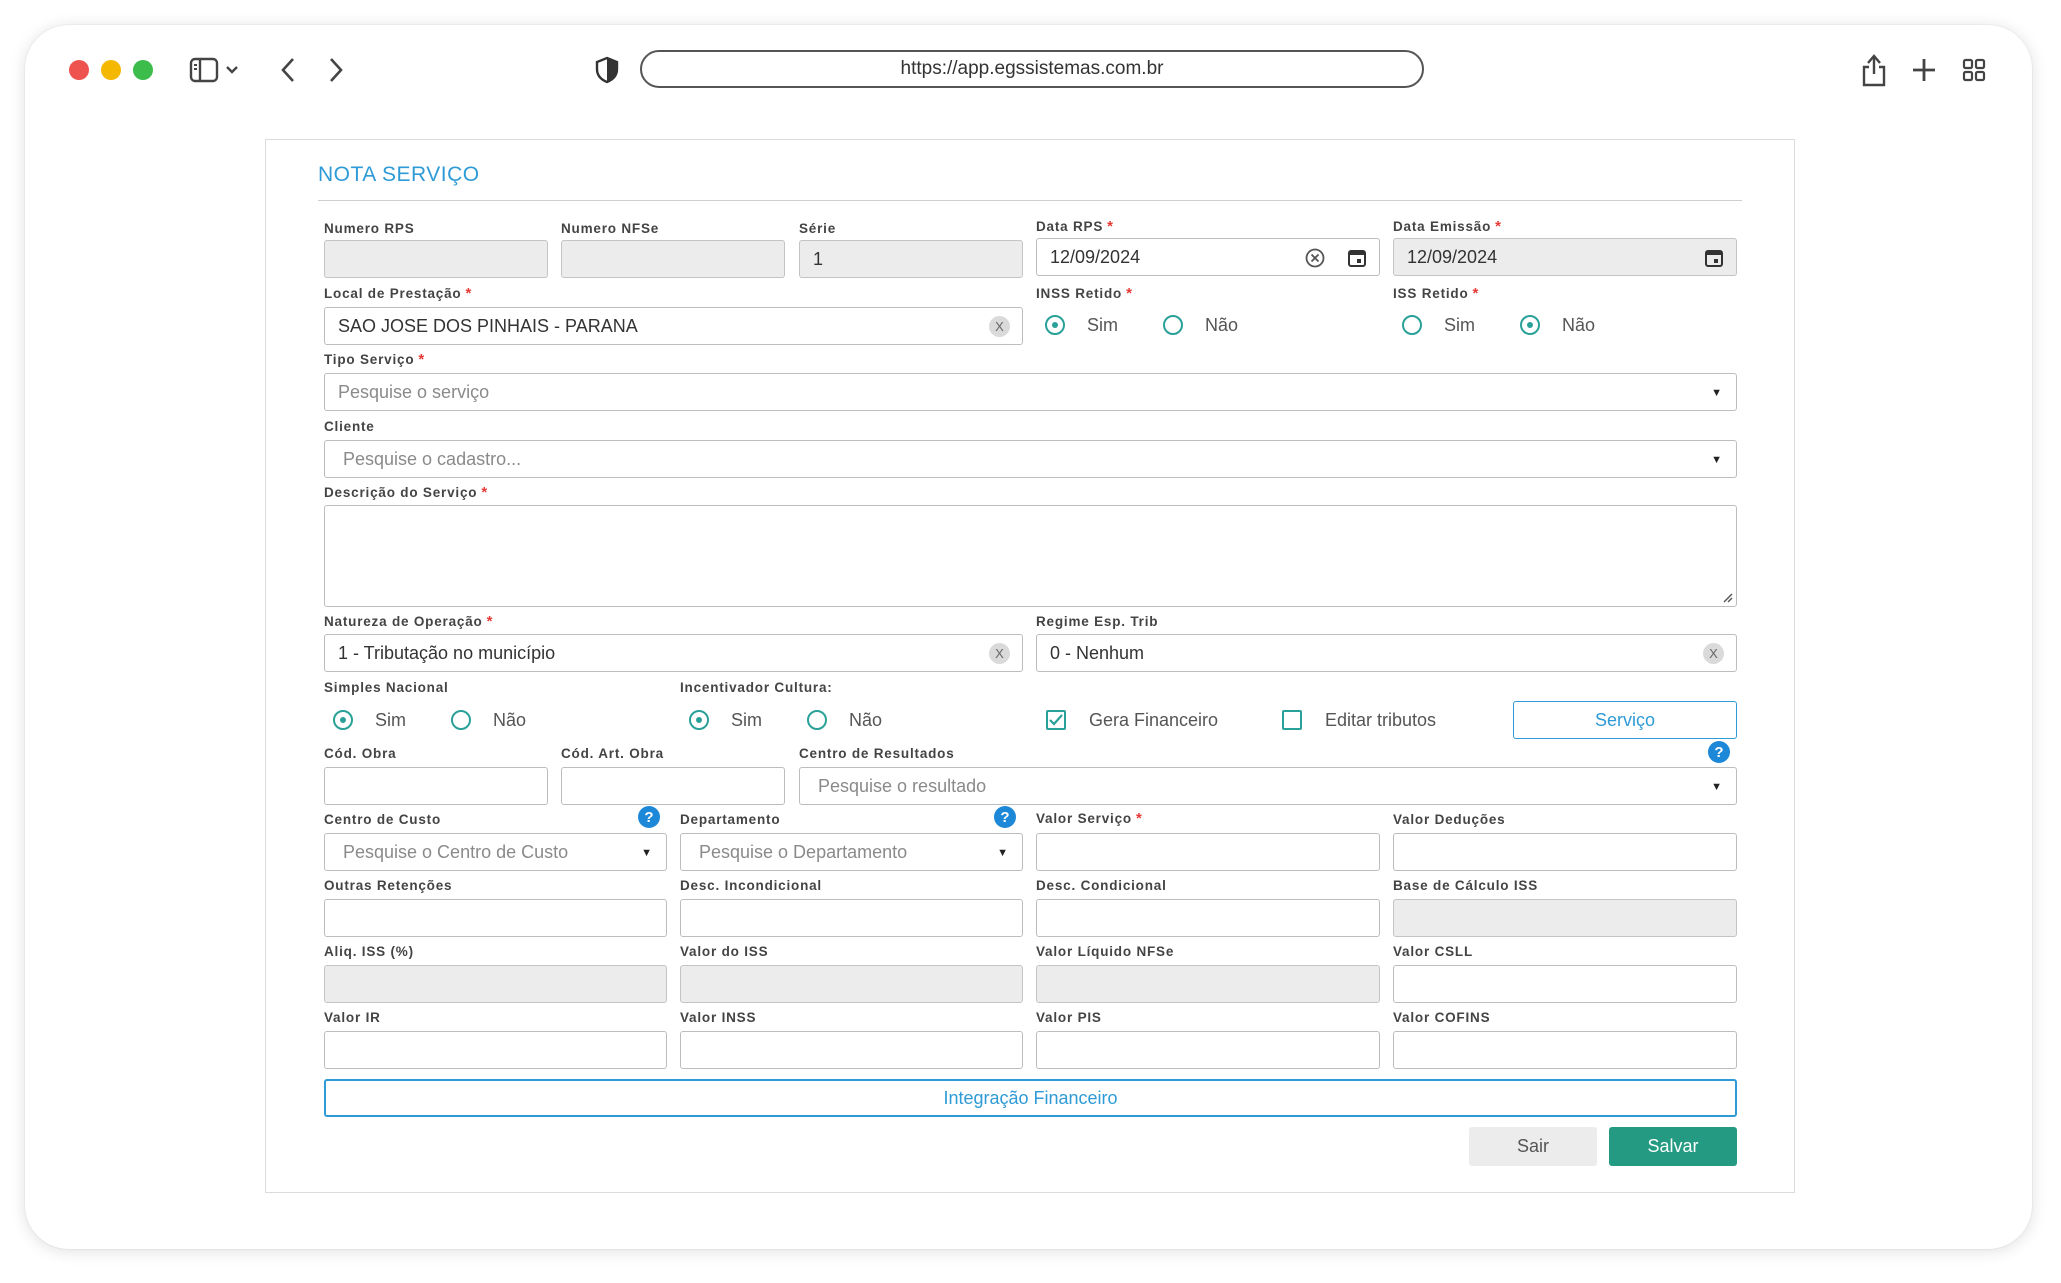 The image size is (2061, 1283). What do you see at coordinates (288, 70) in the screenshot?
I see `back-button` at bounding box center [288, 70].